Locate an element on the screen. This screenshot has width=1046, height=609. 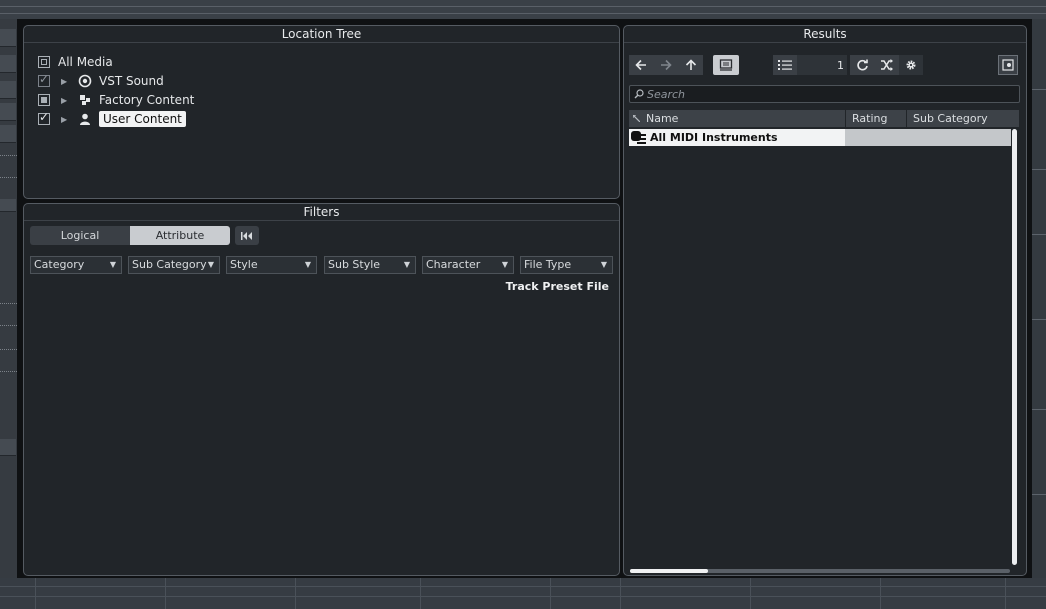
results-vertical-scrollbar is located at coordinates (1014, 347).